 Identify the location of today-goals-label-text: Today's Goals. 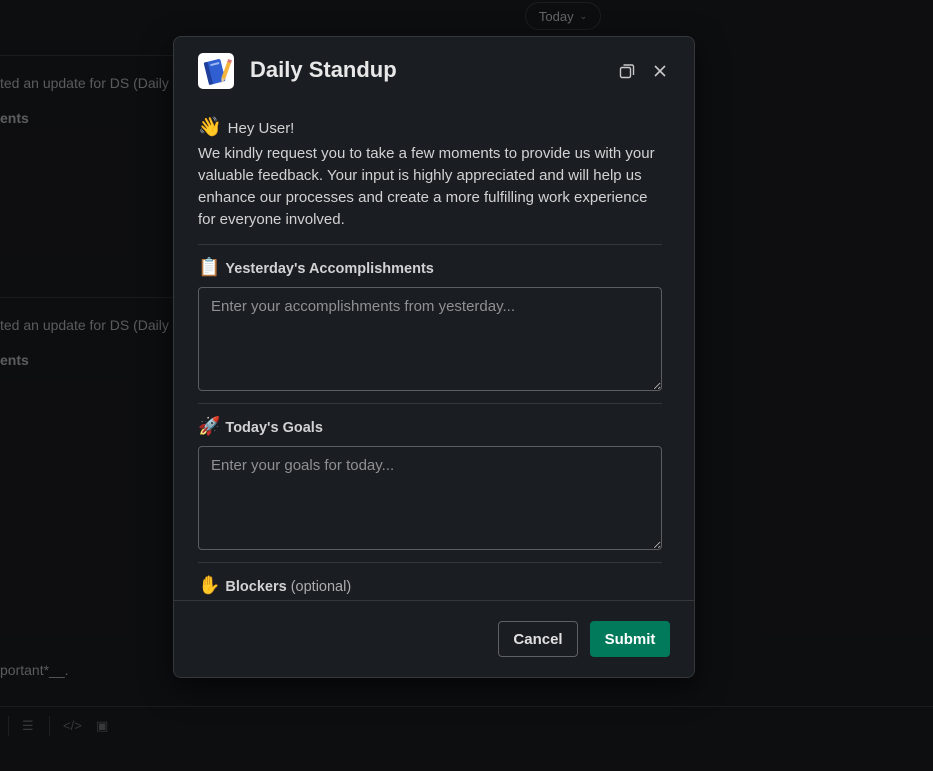
(274, 428).